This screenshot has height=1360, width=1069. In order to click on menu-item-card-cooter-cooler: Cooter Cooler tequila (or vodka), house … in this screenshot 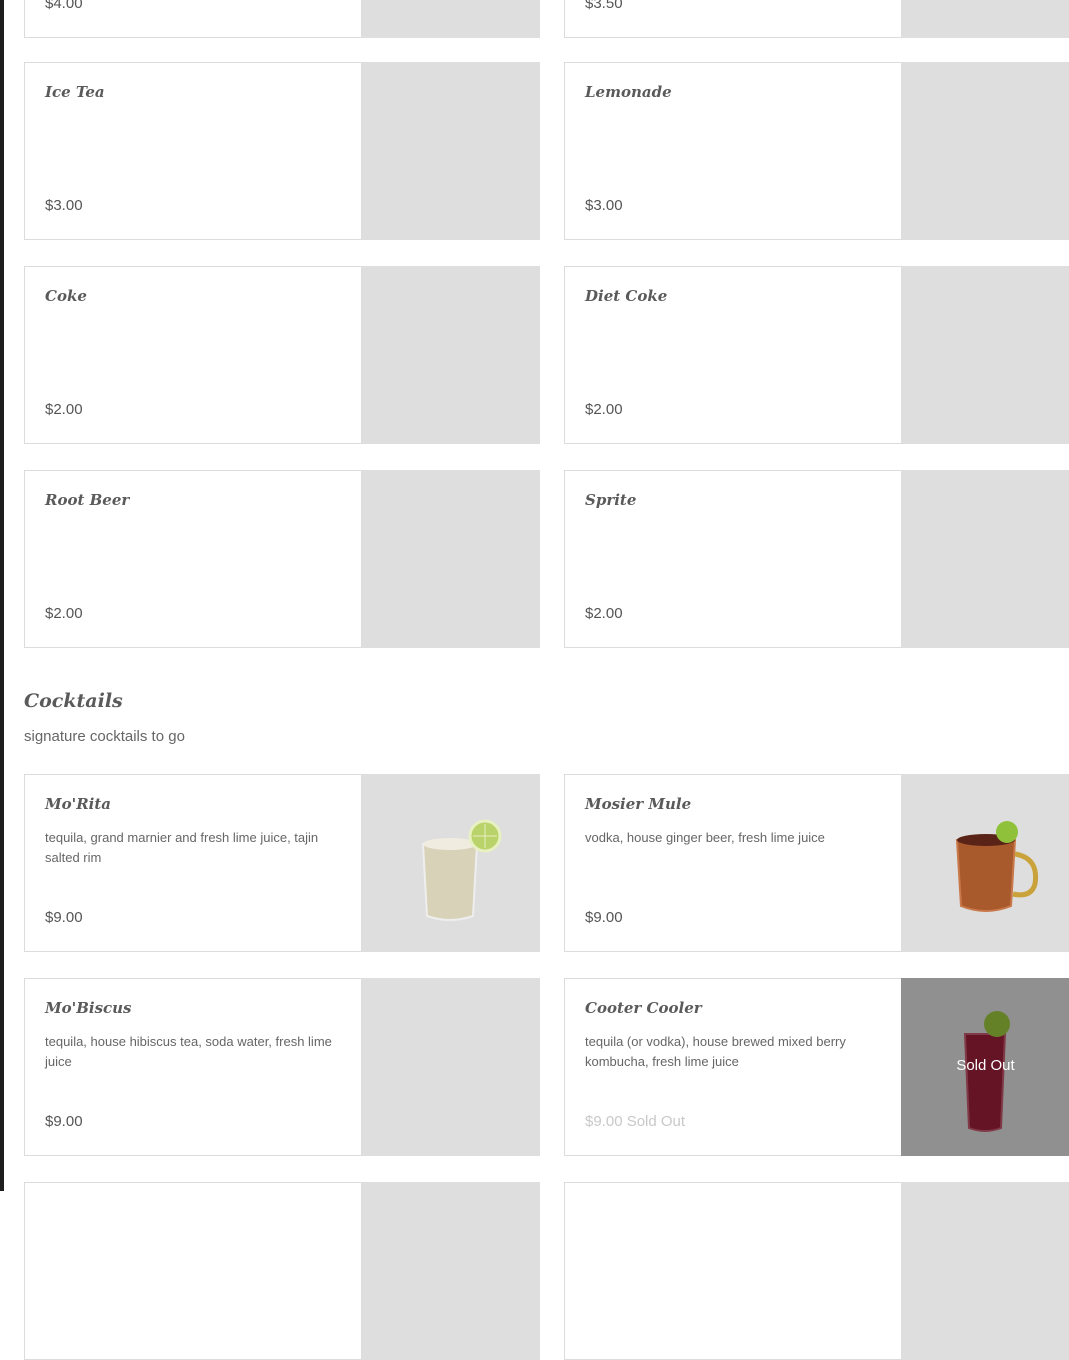, I will do `click(816, 1067)`.